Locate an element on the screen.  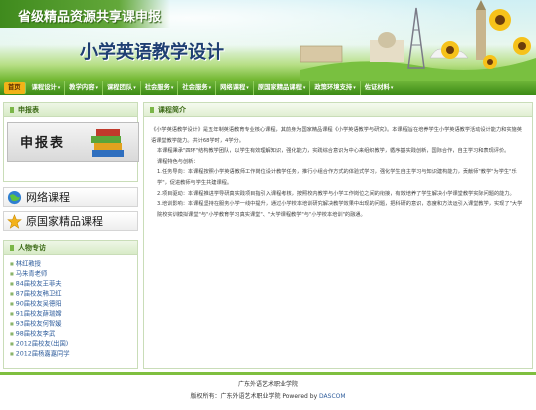
nav-label: 政策环境支持 is located at coordinates (333, 87).